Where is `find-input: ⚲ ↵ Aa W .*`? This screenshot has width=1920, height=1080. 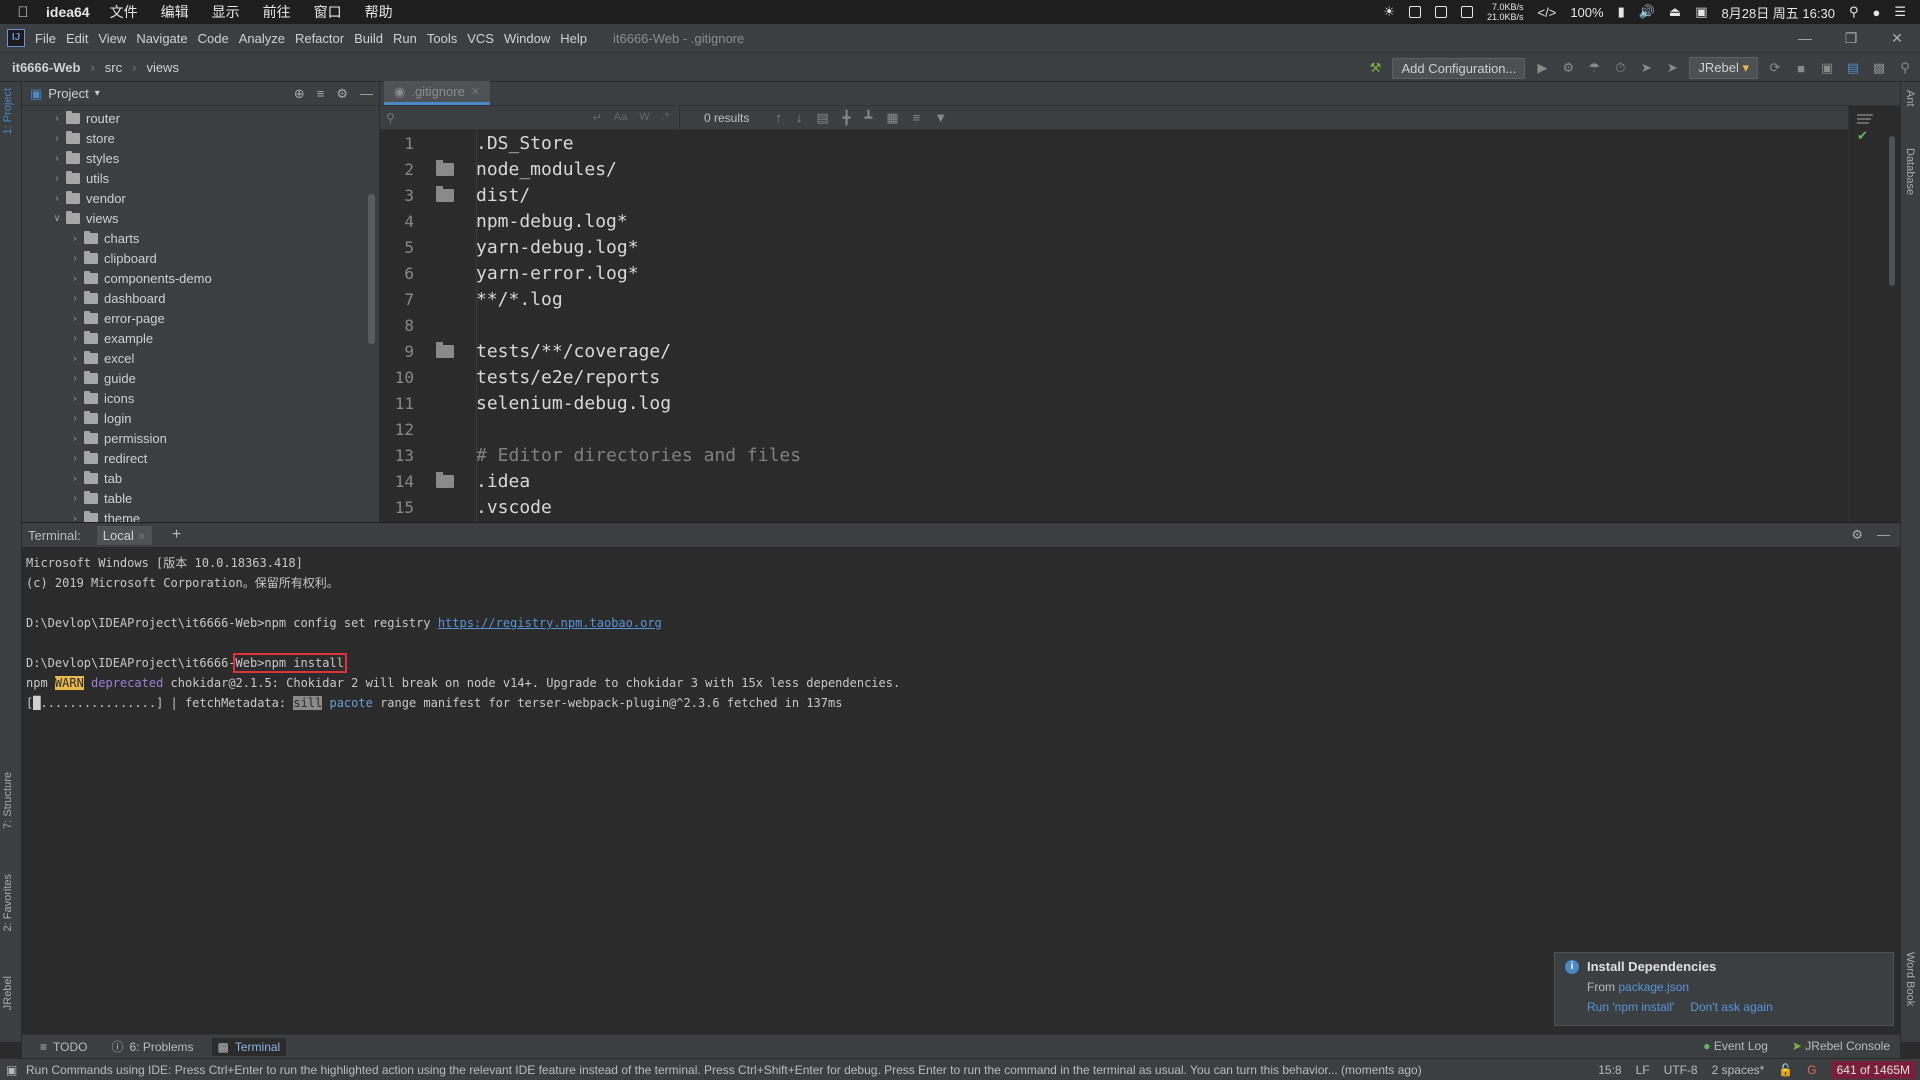
find-input: ⚲ ↵ Aa W .* is located at coordinates (530, 117).